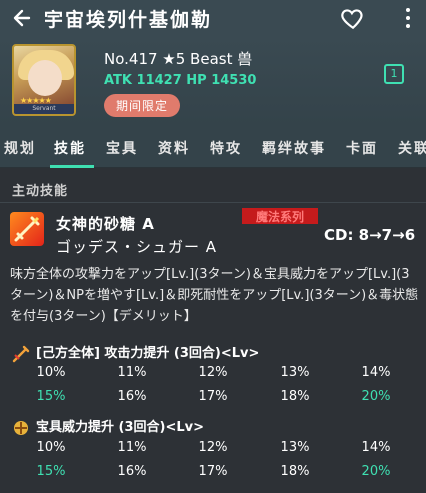  I want to click on stamp-text: 魔法系列, so click(280, 216).